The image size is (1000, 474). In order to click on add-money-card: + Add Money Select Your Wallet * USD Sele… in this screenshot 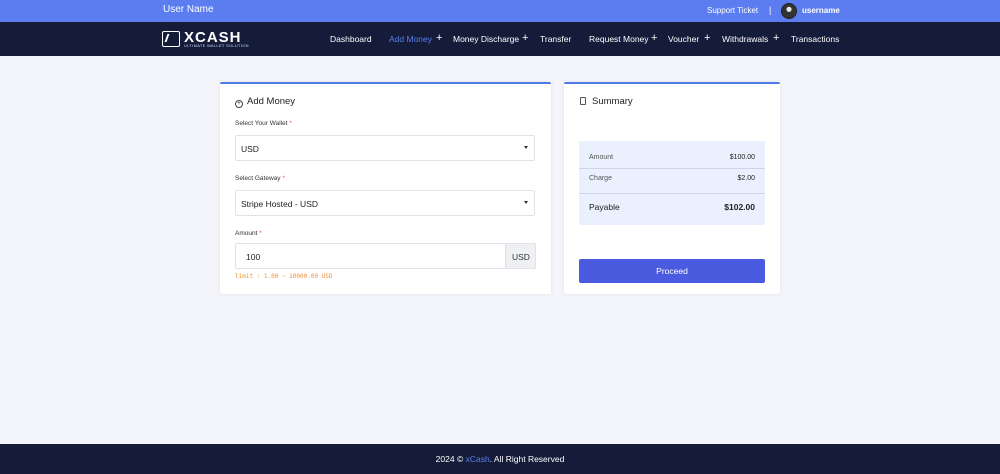, I will do `click(385, 188)`.